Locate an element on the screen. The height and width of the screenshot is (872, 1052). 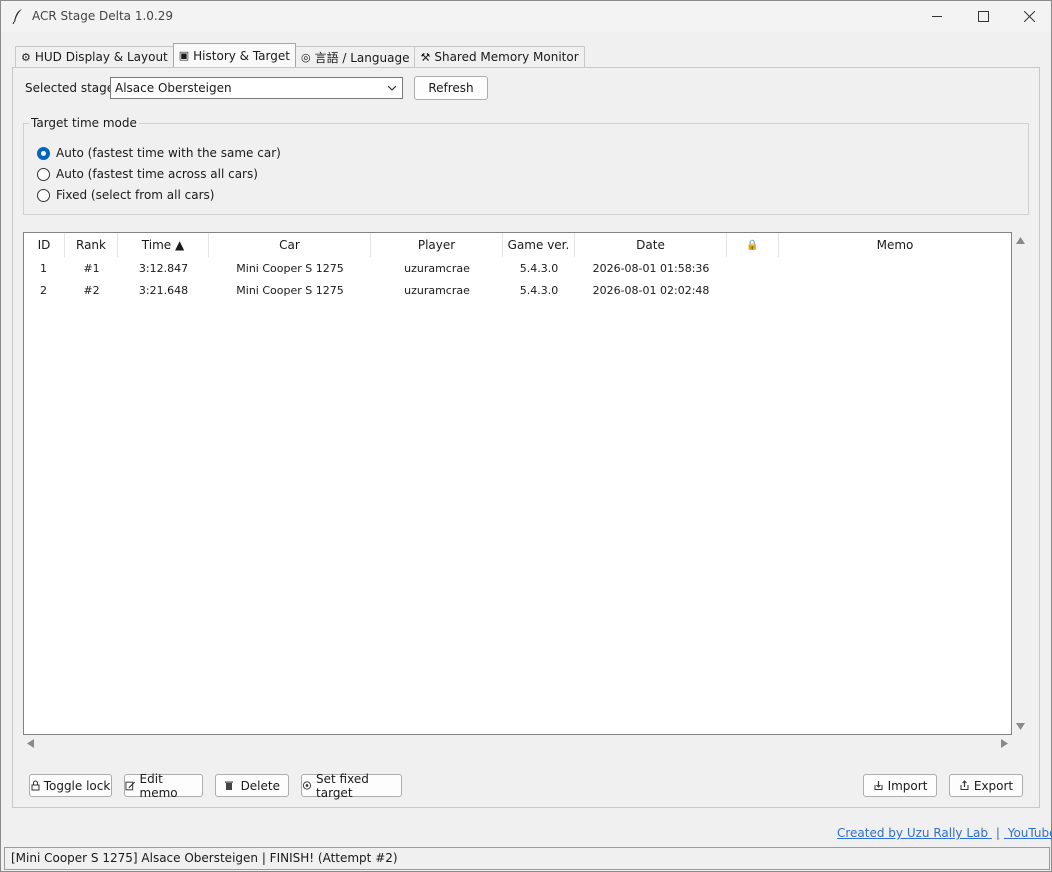
scroll-up-icon is located at coordinates (1020, 240).